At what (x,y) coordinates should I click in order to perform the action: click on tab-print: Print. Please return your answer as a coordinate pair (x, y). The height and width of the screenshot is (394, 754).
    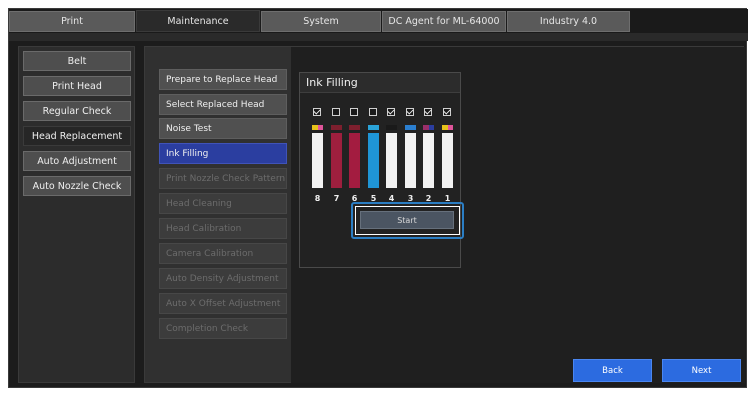
    Looking at the image, I should click on (72, 21).